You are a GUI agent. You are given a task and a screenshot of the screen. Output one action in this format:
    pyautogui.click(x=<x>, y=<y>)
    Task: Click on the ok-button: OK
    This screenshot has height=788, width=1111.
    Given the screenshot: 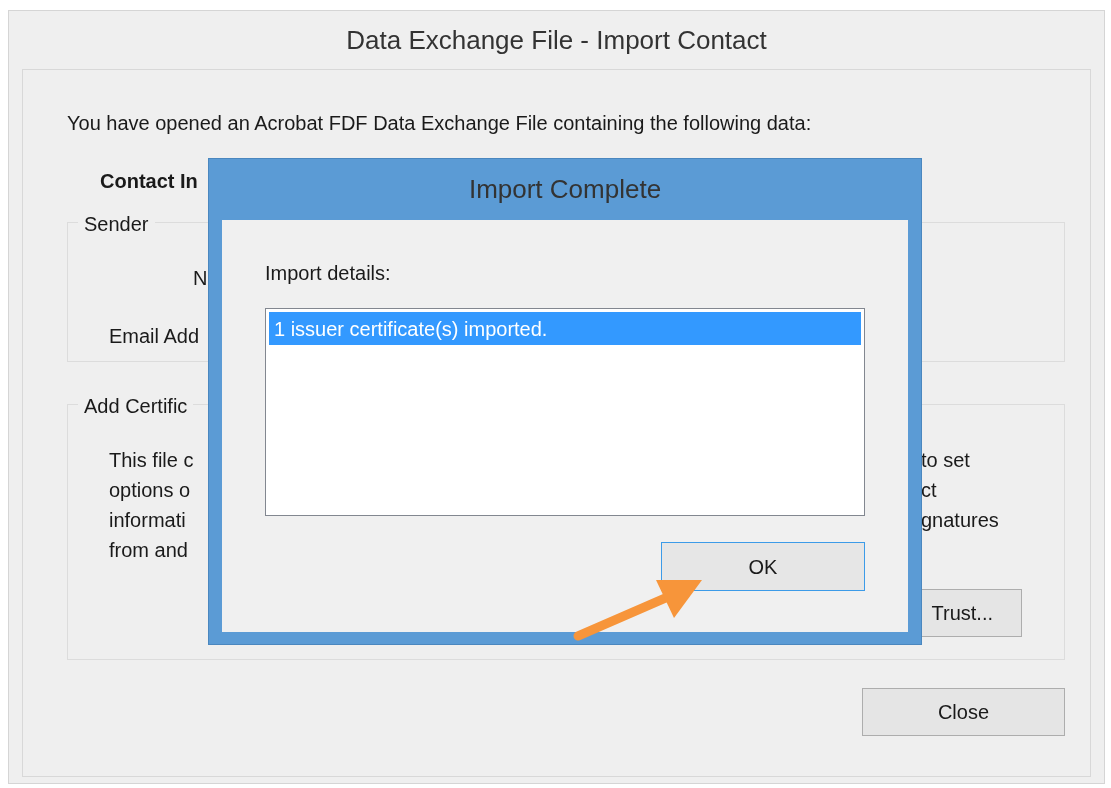 What is the action you would take?
    pyautogui.click(x=763, y=566)
    